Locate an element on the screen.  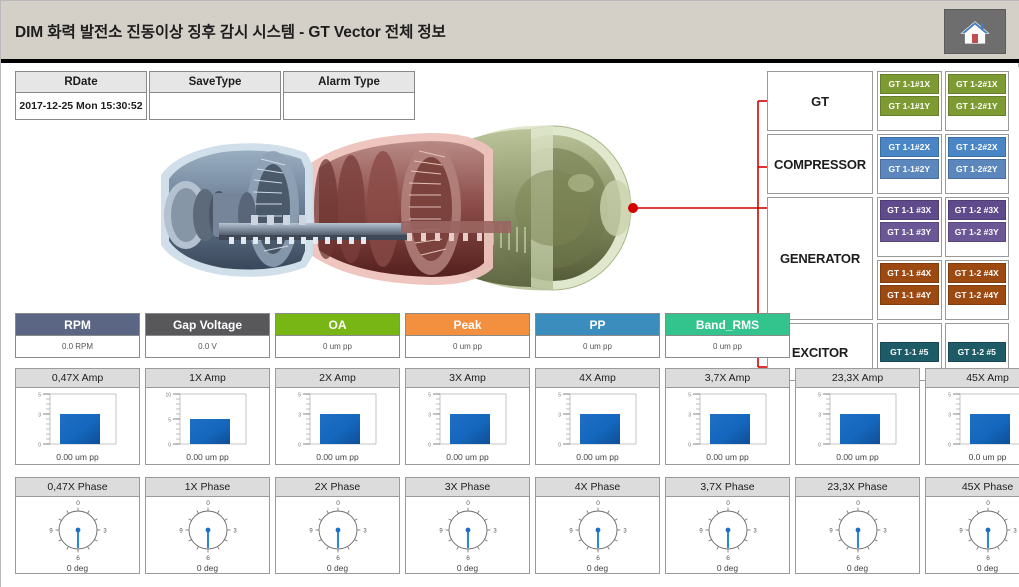
tag-group: GT 1-1 #4X GT 1-1 #4Y is located at coordinates (909, 290).